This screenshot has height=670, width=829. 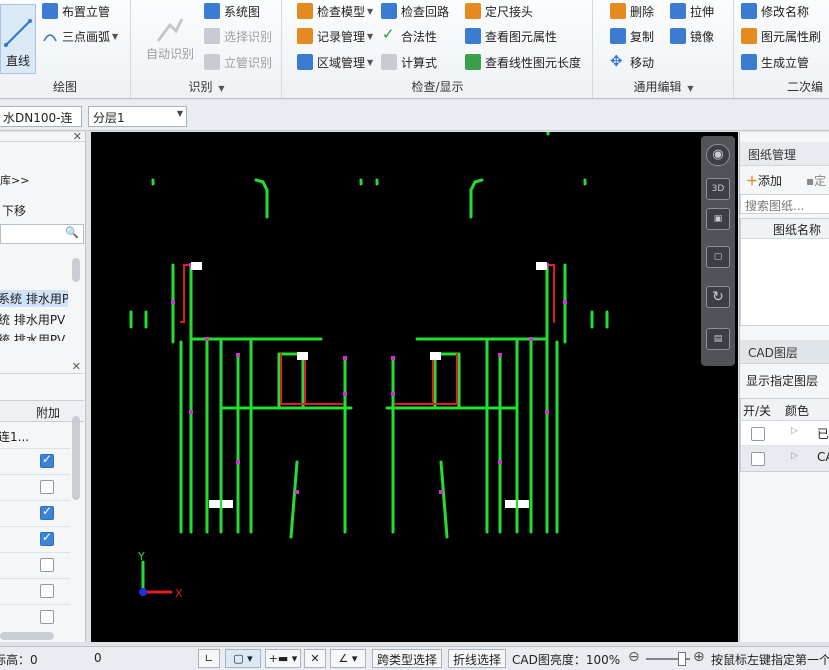 I want to click on select-identify-icon, so click(x=212, y=36).